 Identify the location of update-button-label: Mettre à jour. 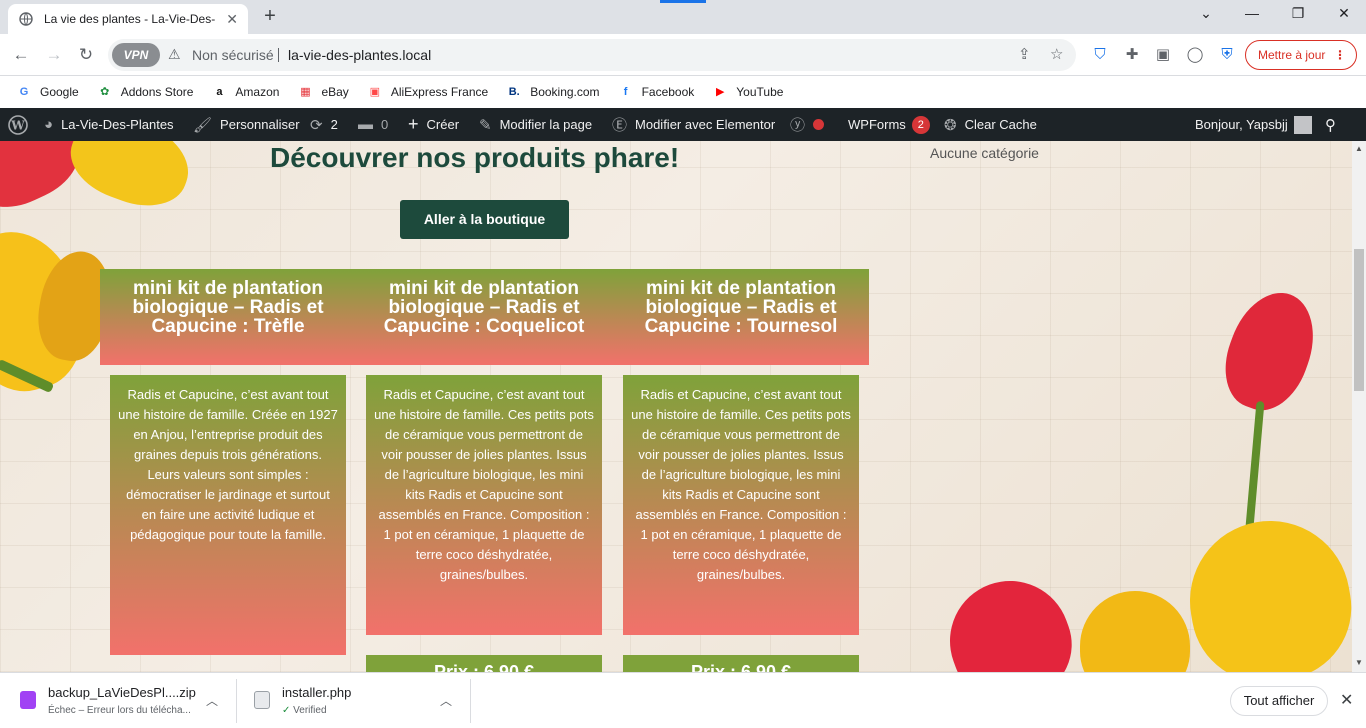
(1292, 55).